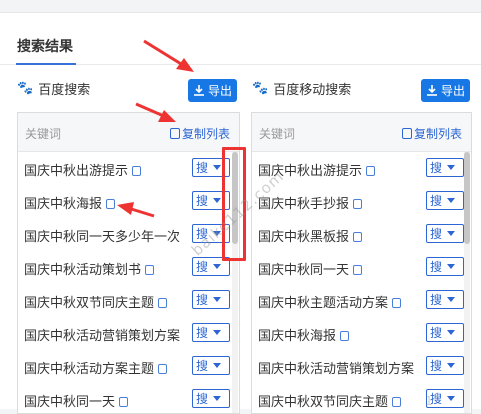  What do you see at coordinates (136, 210) in the screenshot?
I see `arrow-to-copy-icon` at bounding box center [136, 210].